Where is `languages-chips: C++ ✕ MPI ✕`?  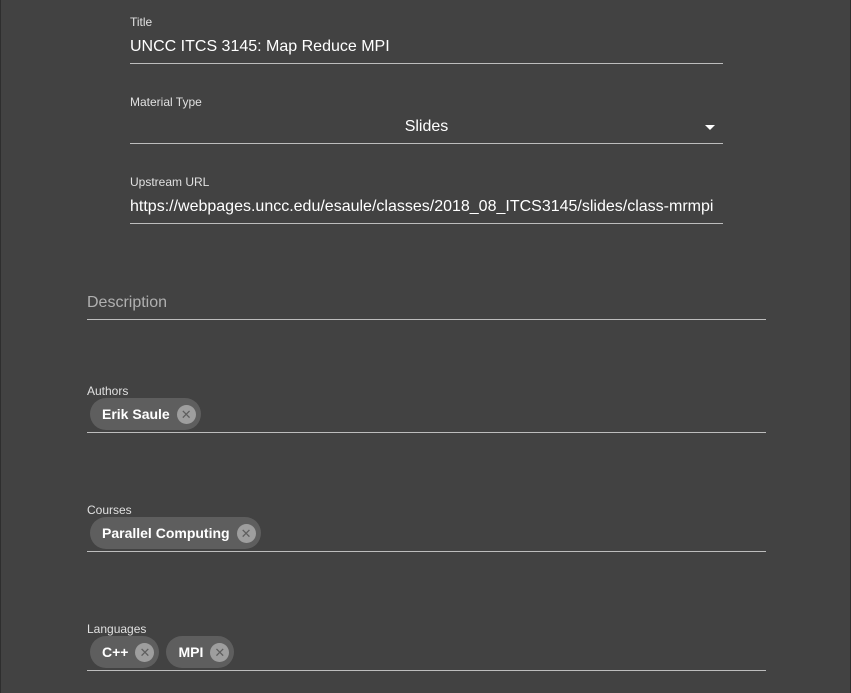 languages-chips: C++ ✕ MPI ✕ is located at coordinates (162, 652).